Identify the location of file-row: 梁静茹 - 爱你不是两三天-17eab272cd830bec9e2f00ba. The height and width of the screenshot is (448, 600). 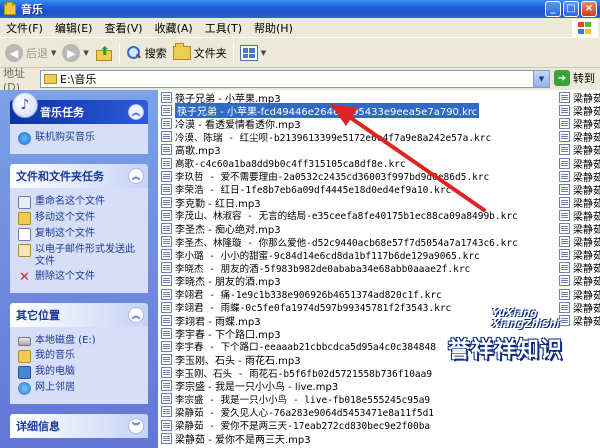
(294, 425).